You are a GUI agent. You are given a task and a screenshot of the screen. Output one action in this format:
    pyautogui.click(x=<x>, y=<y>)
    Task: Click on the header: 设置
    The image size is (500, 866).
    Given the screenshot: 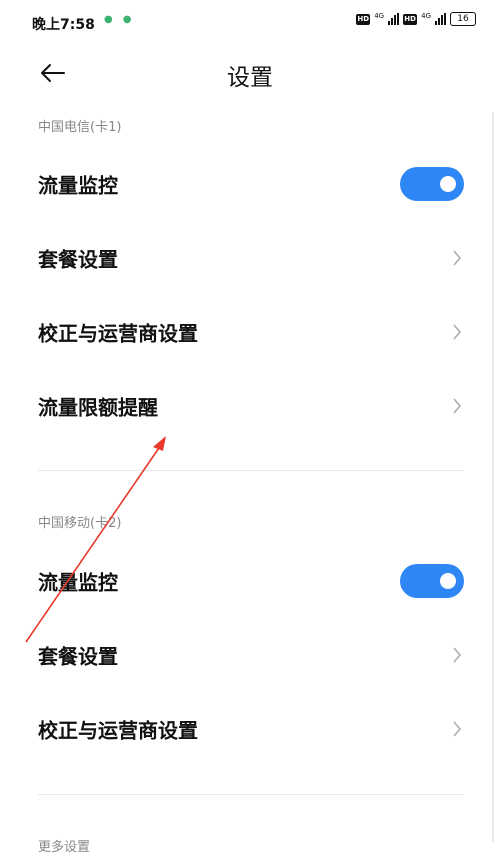 What is the action you would take?
    pyautogui.click(x=250, y=73)
    